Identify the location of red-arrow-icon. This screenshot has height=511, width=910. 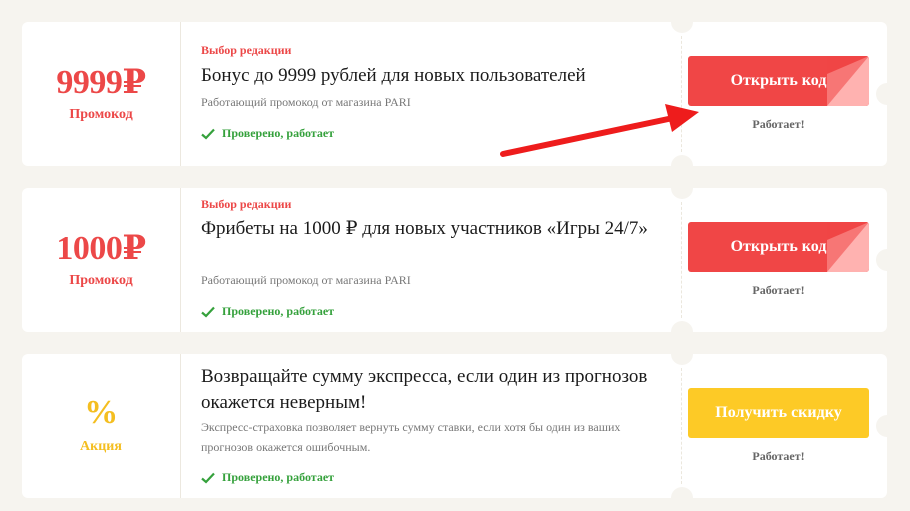
(599, 130).